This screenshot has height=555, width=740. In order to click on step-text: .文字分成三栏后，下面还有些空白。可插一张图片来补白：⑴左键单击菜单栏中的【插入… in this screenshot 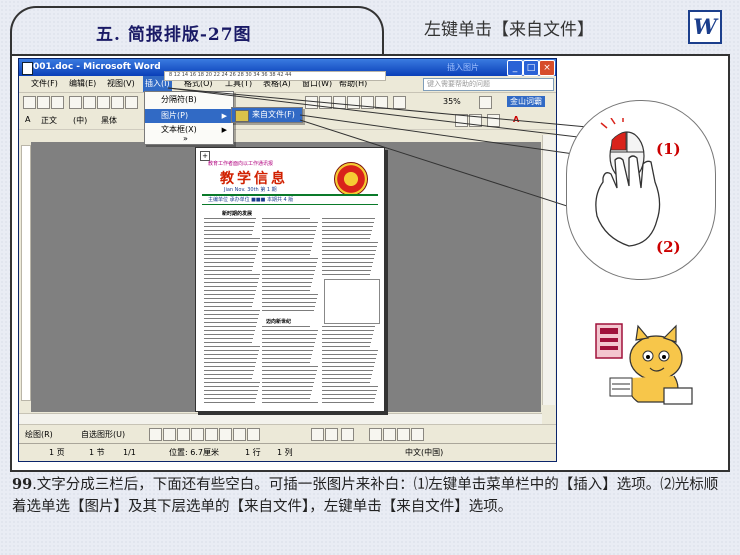, I will do `click(365, 496)`.